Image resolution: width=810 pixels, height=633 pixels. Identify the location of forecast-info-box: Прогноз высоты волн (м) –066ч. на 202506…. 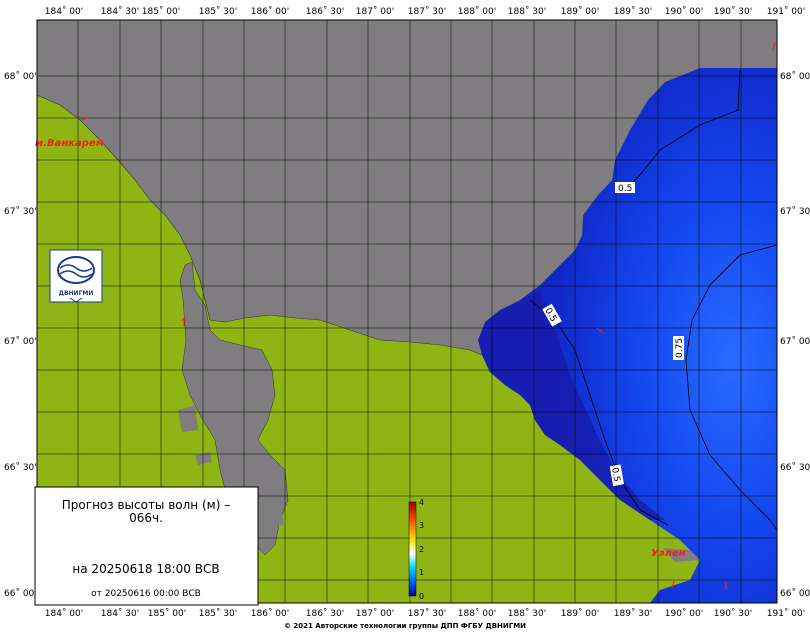
(146, 546).